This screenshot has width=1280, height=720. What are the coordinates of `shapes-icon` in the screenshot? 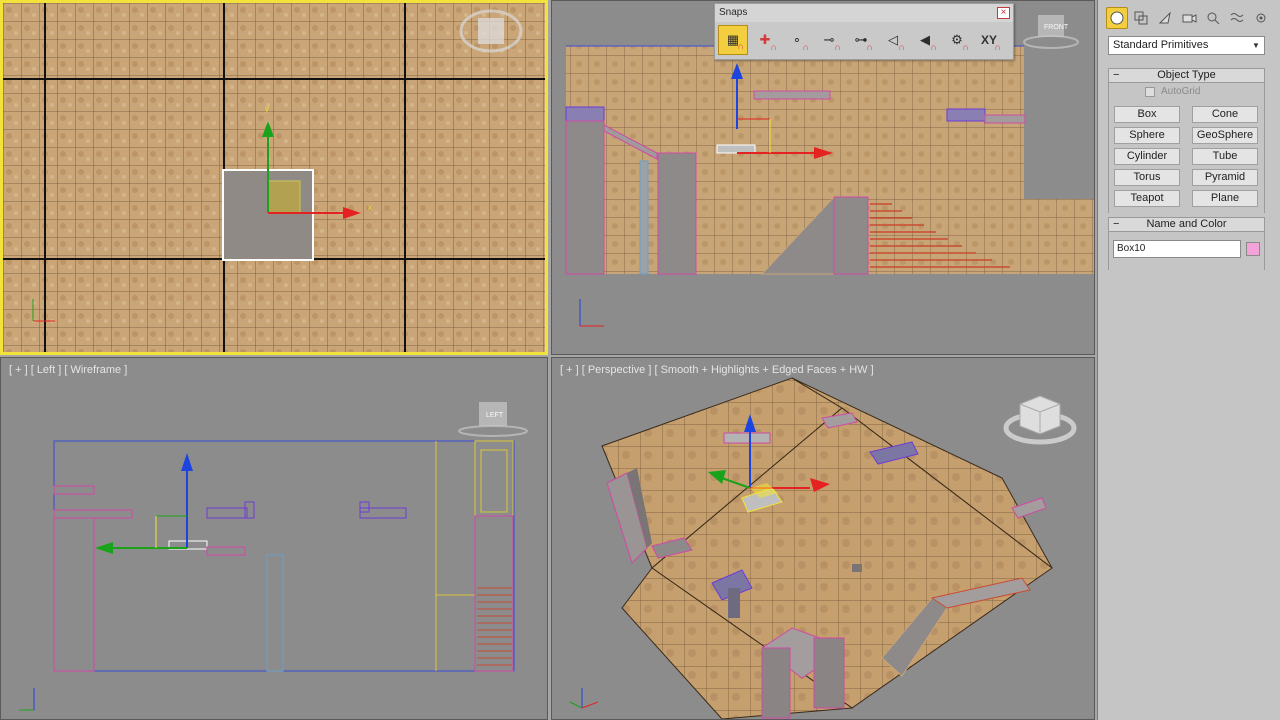 It's located at (1141, 18).